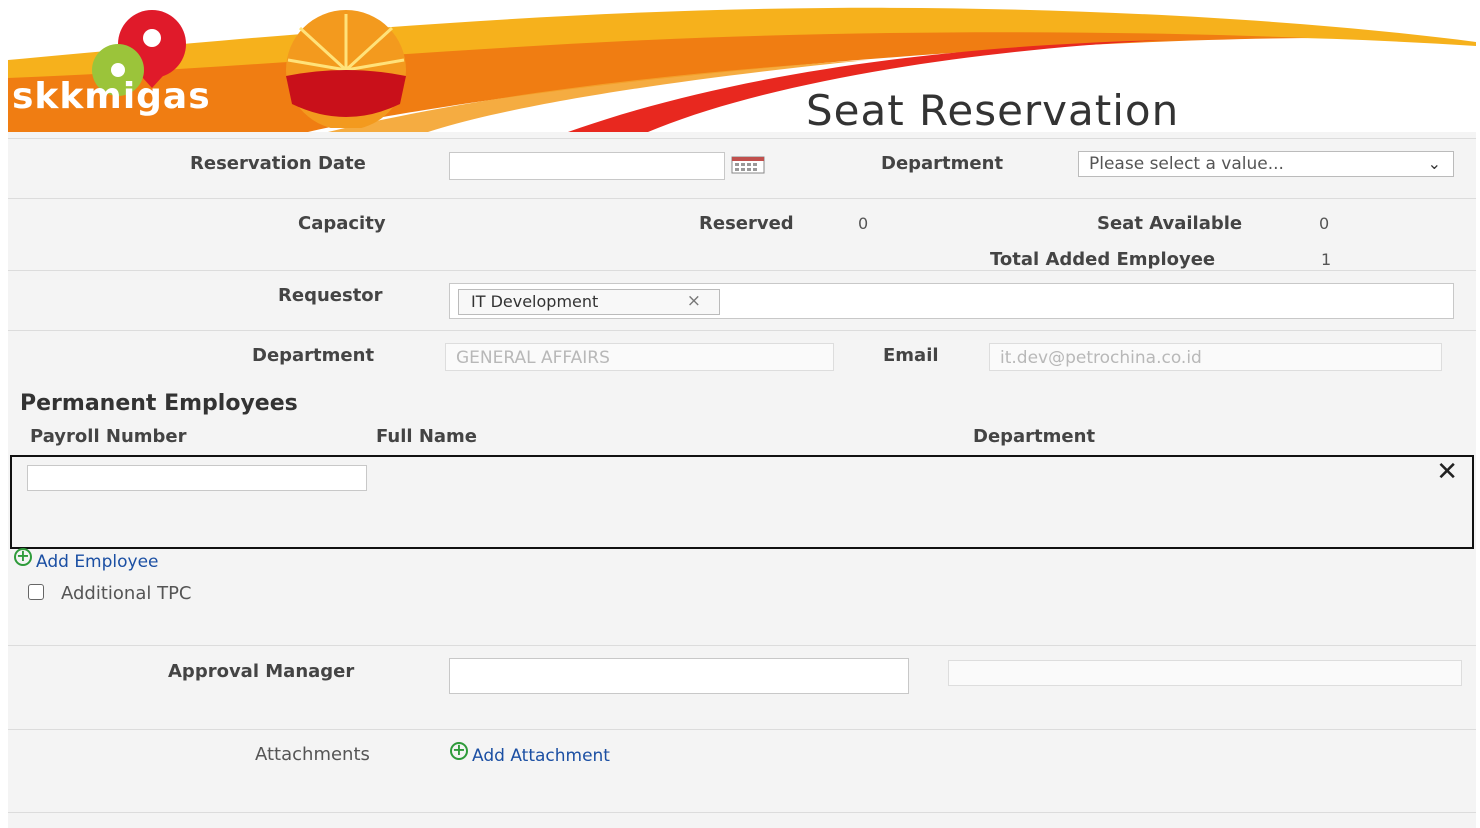 The width and height of the screenshot is (1480, 828). I want to click on requestor-department-field: GENERAL AFFAIRS, so click(639, 357).